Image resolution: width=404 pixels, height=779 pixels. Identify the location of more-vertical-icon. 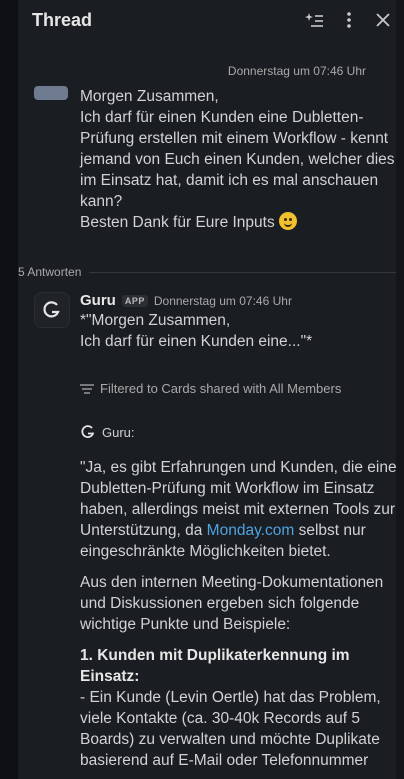
(349, 20).